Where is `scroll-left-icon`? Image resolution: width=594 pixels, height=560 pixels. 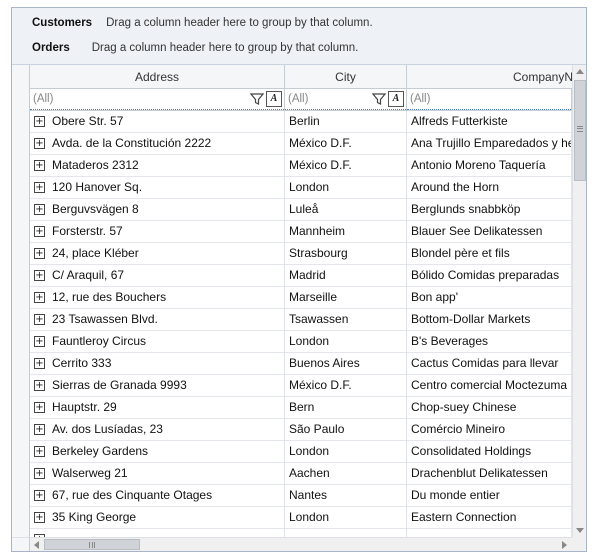
scroll-left-icon is located at coordinates (36, 545).